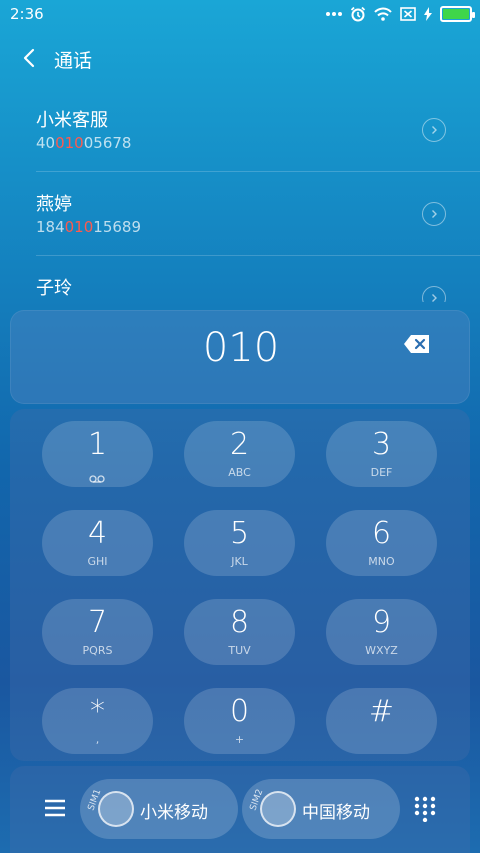  Describe the element at coordinates (97, 479) in the screenshot. I see `voicemail-icon` at that location.